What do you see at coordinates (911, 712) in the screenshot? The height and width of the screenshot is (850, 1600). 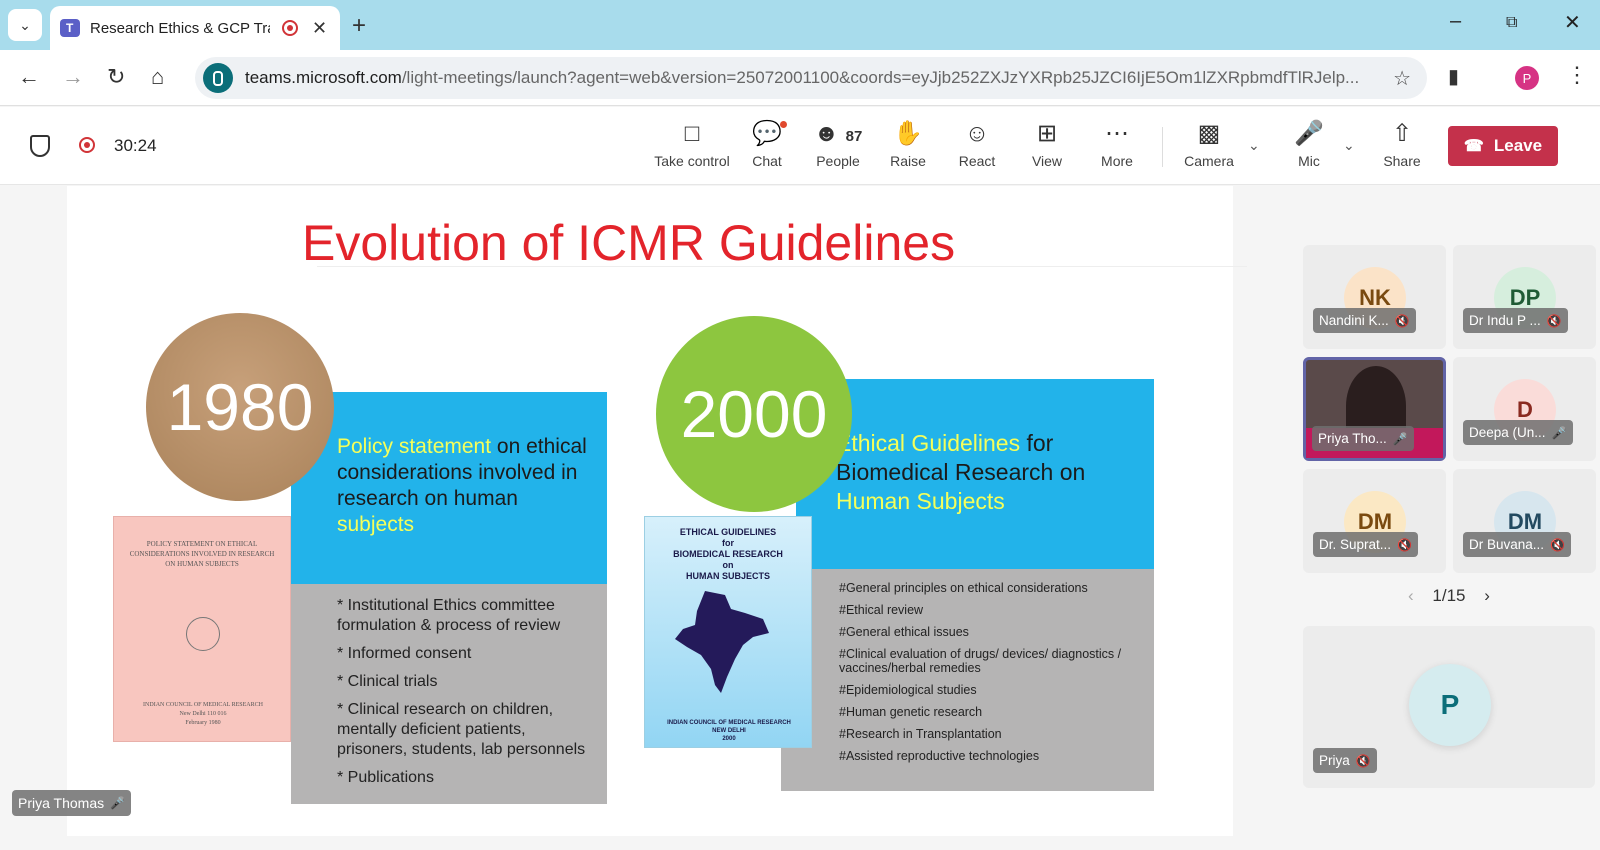 I see `list-item: #Human genetic research` at bounding box center [911, 712].